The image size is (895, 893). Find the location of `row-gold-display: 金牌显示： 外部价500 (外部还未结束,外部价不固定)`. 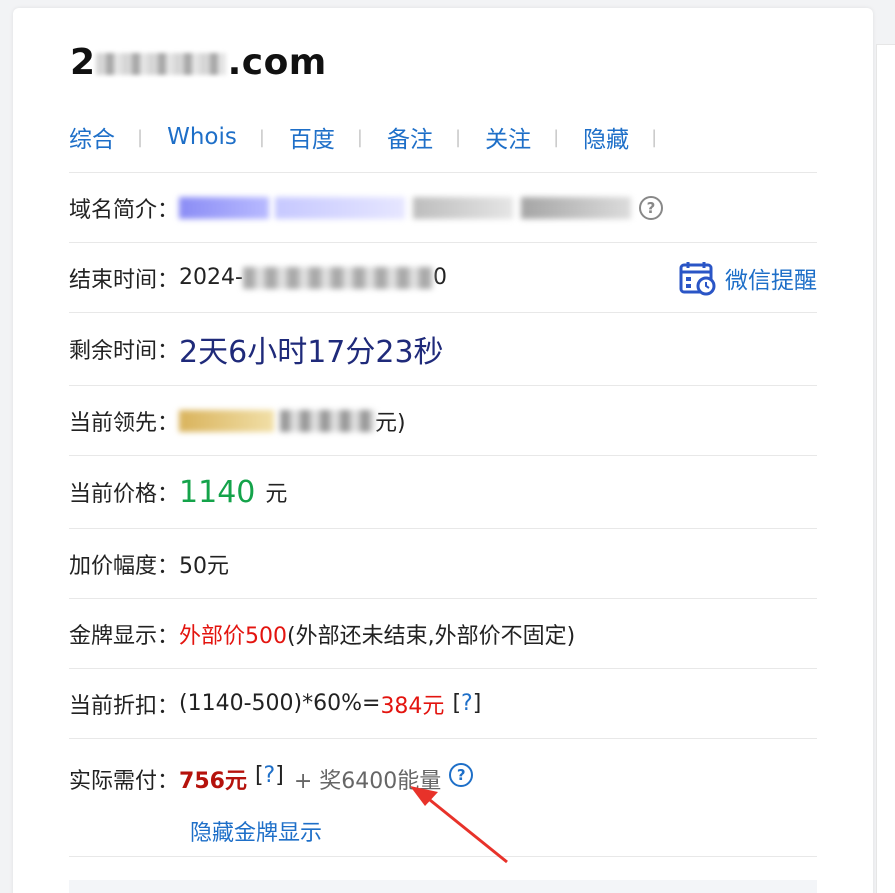

row-gold-display: 金牌显示： 外部价500 (外部还未结束,外部价不固定) is located at coordinates (443, 633).